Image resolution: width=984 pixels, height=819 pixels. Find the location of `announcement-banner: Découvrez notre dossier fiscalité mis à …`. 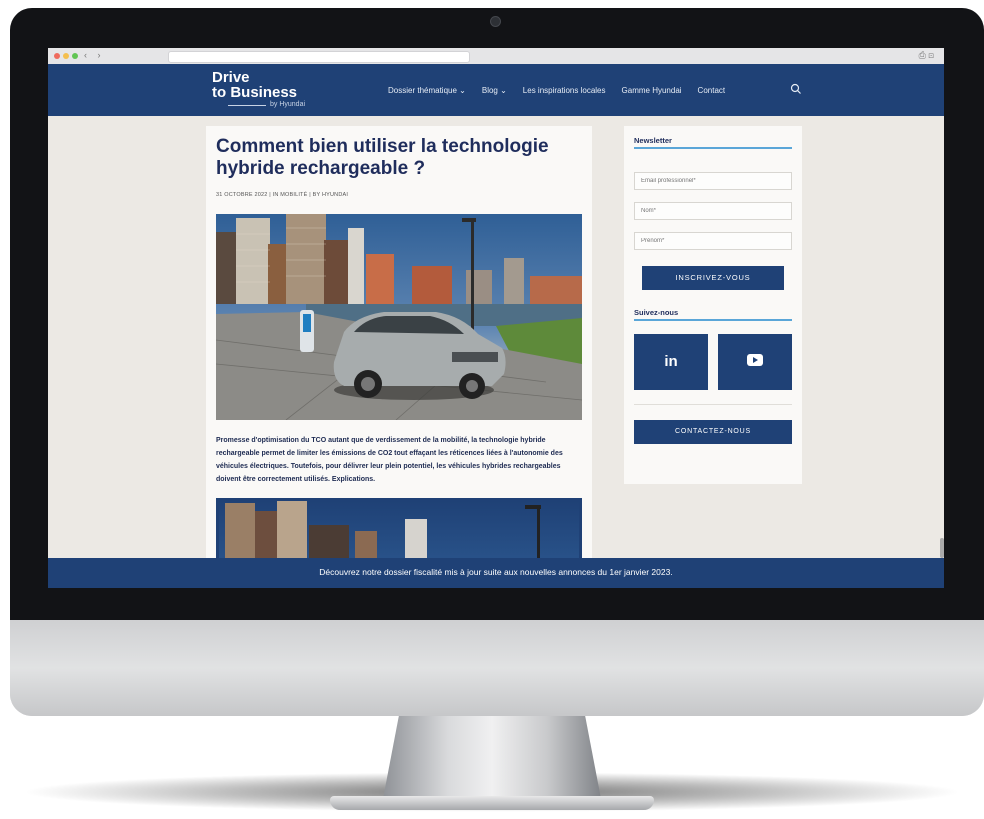

announcement-banner: Découvrez notre dossier fiscalité mis à … is located at coordinates (496, 573).